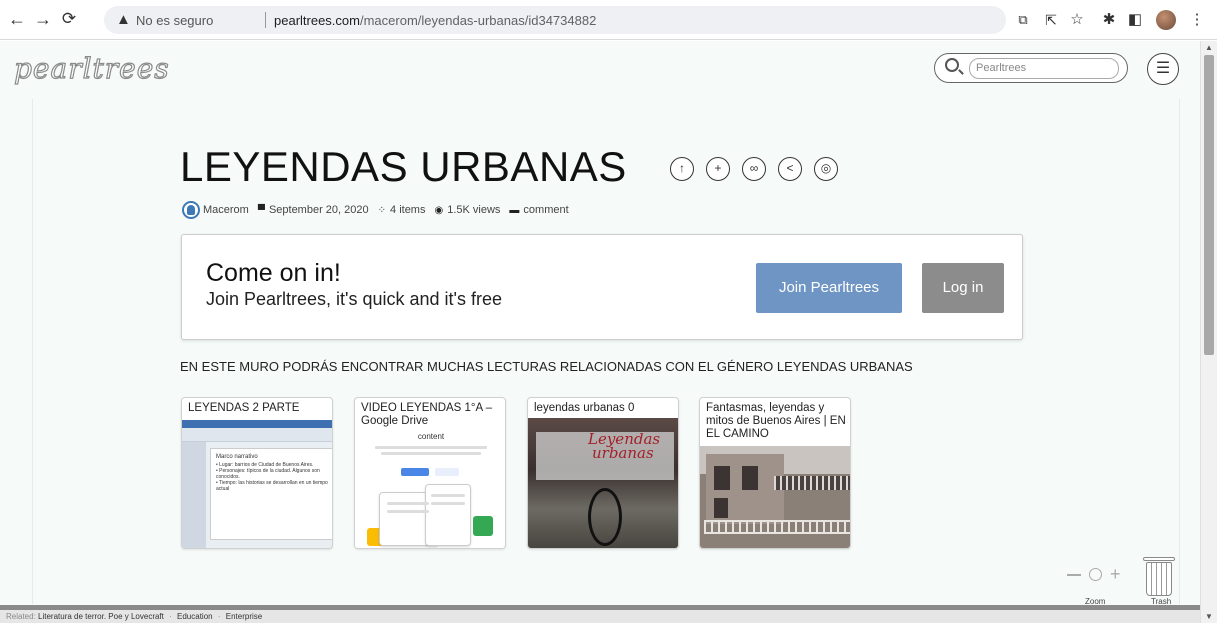  I want to click on zoom-slider, so click(1095, 574).